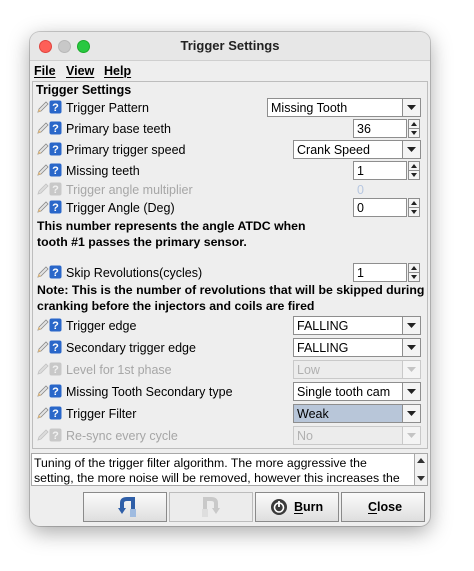 This screenshot has height=571, width=474. I want to click on trigger-angle-input: 0, so click(380, 207).